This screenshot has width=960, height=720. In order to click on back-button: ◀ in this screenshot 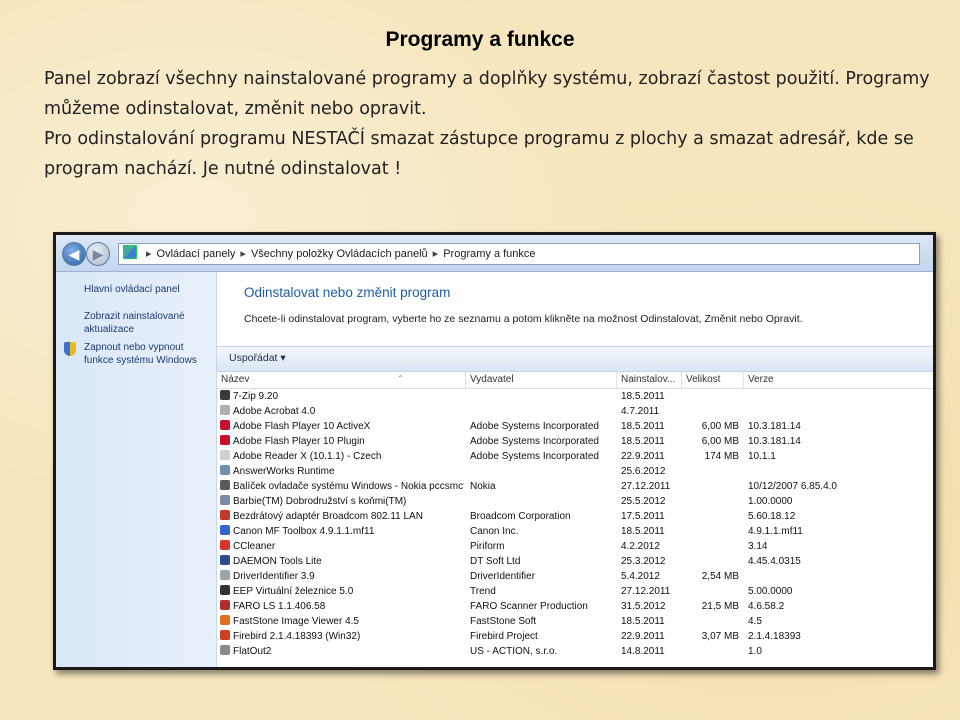, I will do `click(74, 254)`.